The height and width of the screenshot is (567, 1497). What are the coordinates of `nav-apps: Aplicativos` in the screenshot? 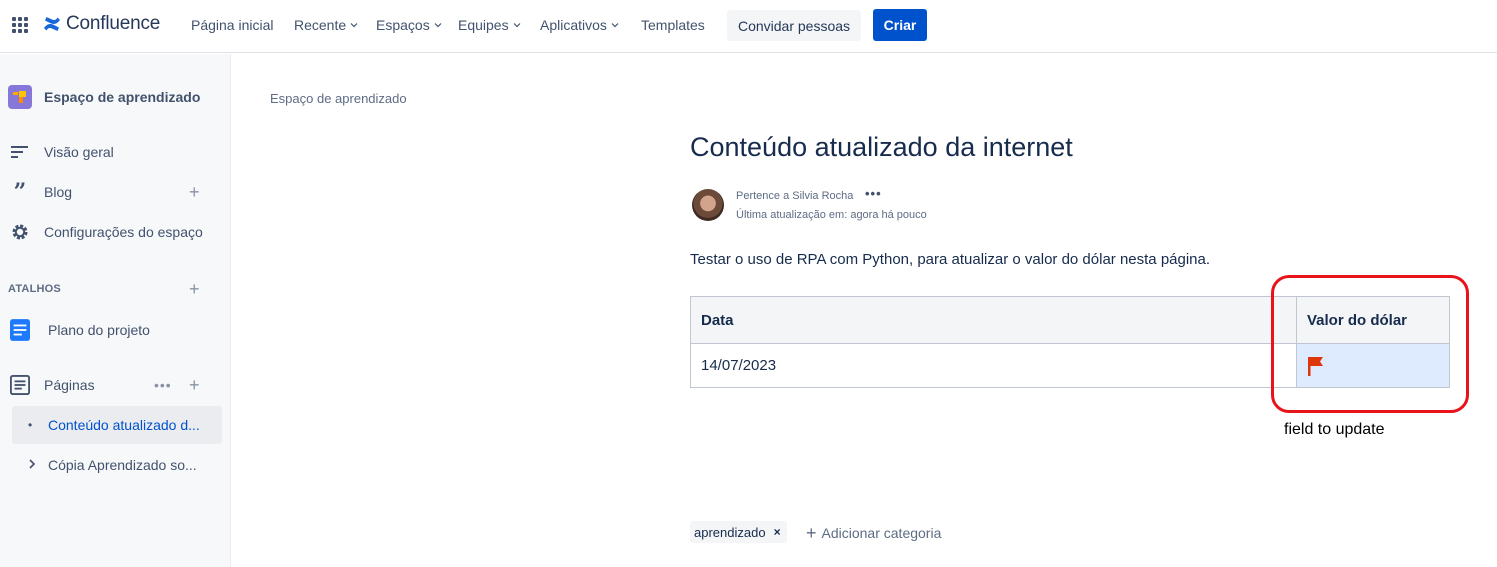 It's located at (579, 25).